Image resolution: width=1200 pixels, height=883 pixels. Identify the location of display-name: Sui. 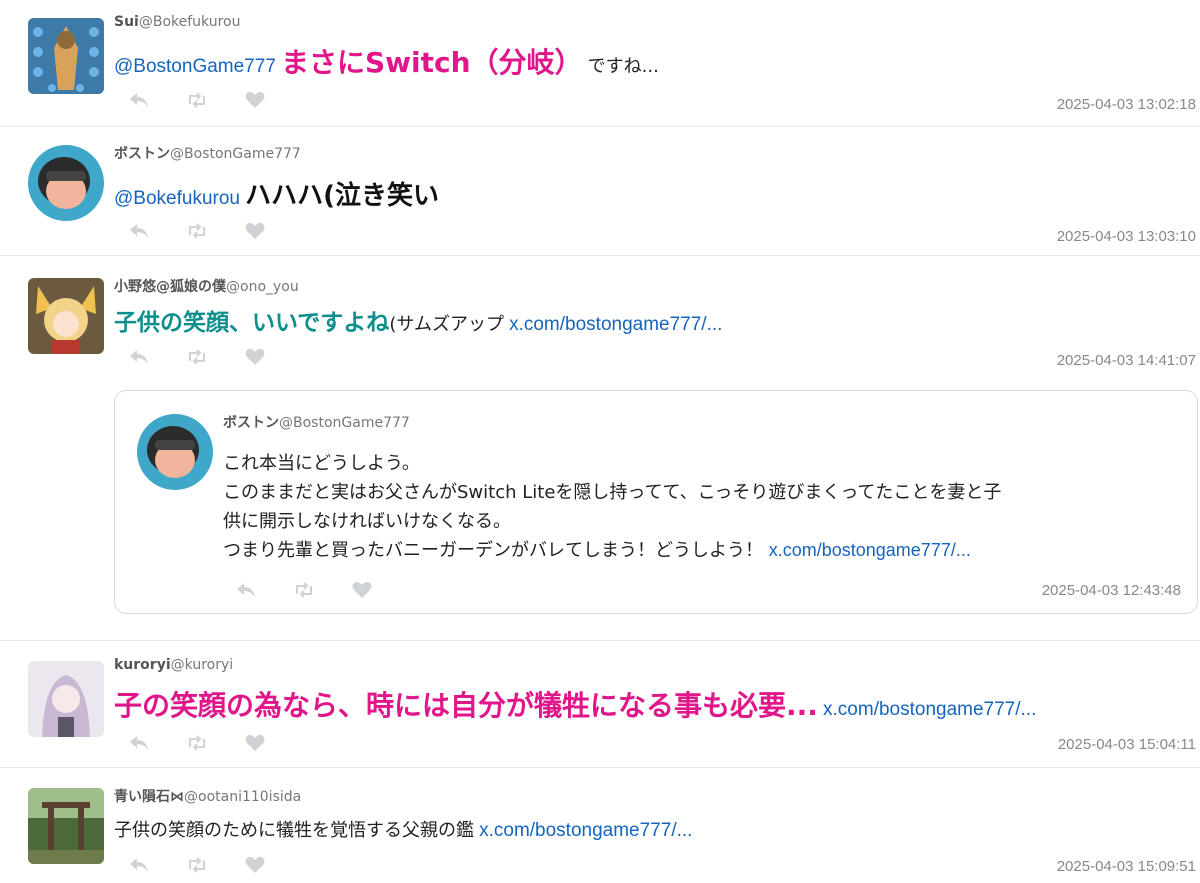
(126, 22).